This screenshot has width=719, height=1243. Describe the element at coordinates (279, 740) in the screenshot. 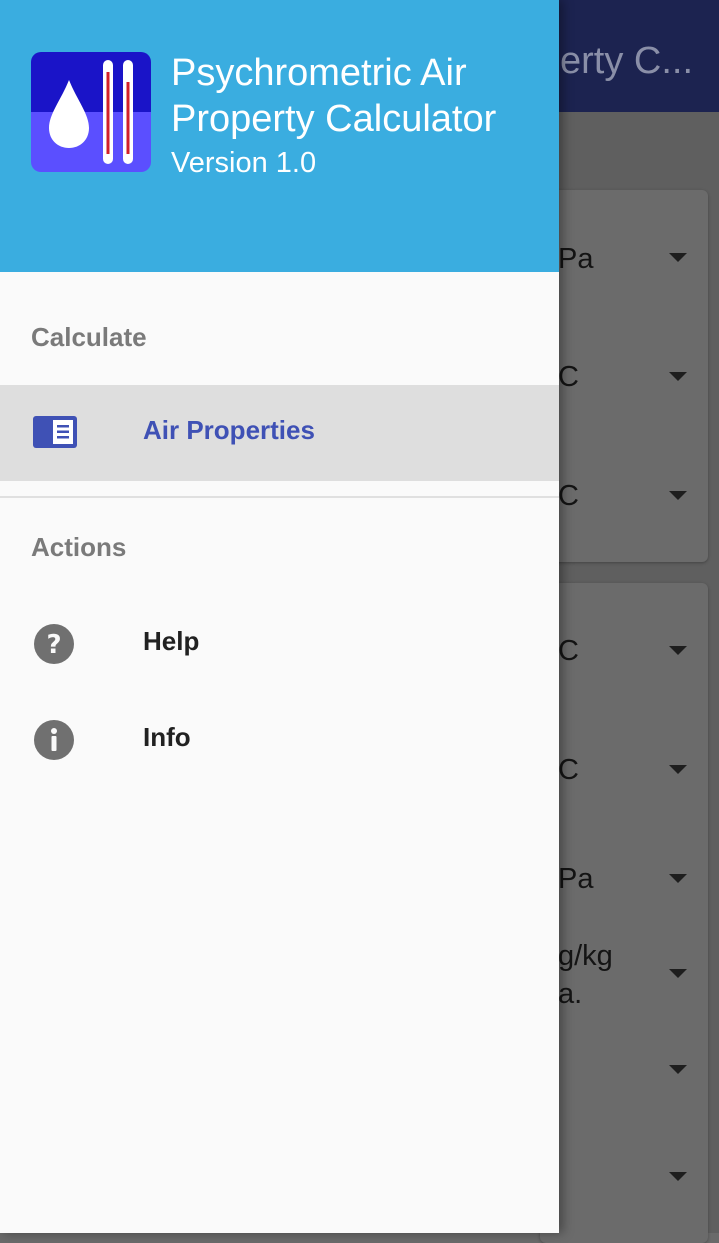

I see `nav-item-info: Info` at that location.